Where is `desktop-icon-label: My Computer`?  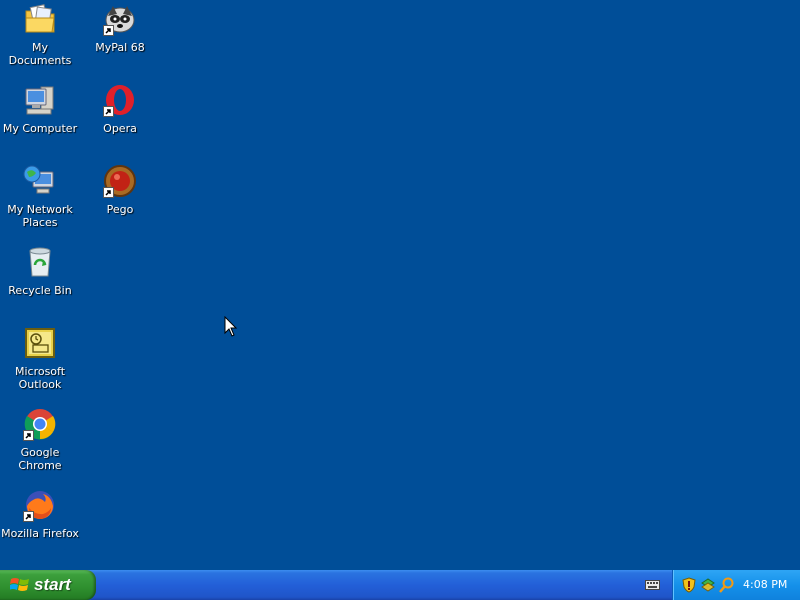
desktop-icon-label: My Computer is located at coordinates (40, 128).